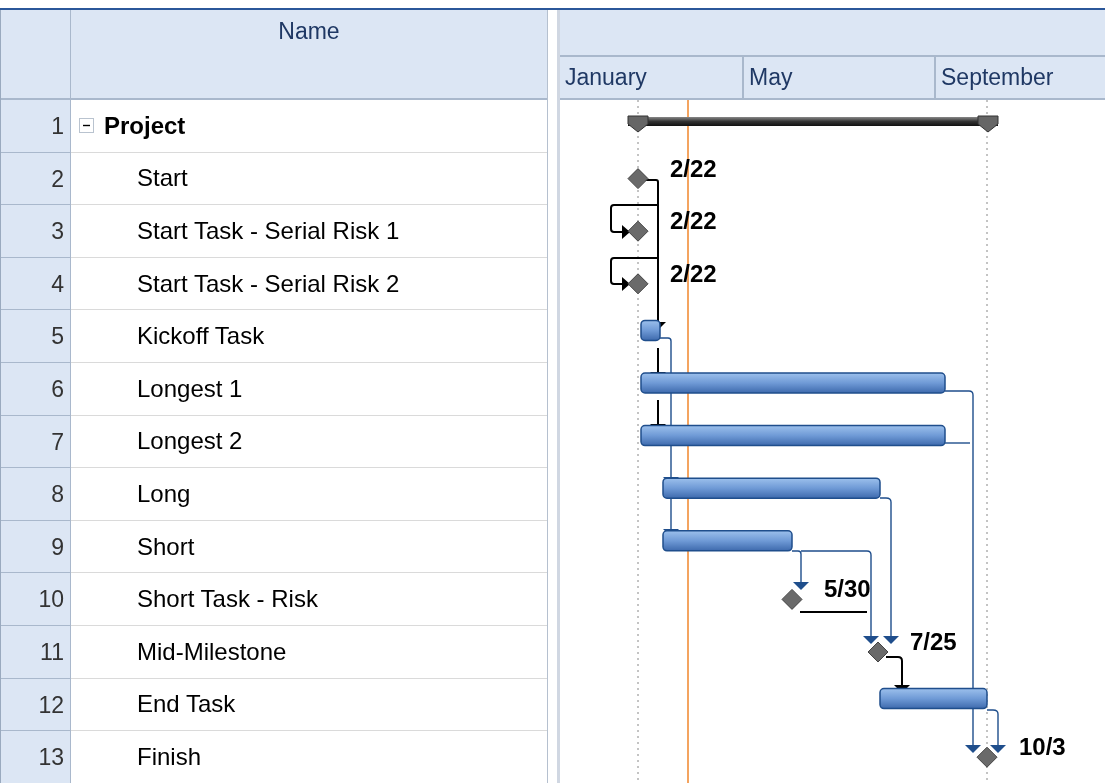 This screenshot has width=1105, height=783. What do you see at coordinates (996, 731) in the screenshot?
I see `dependency-arrow` at bounding box center [996, 731].